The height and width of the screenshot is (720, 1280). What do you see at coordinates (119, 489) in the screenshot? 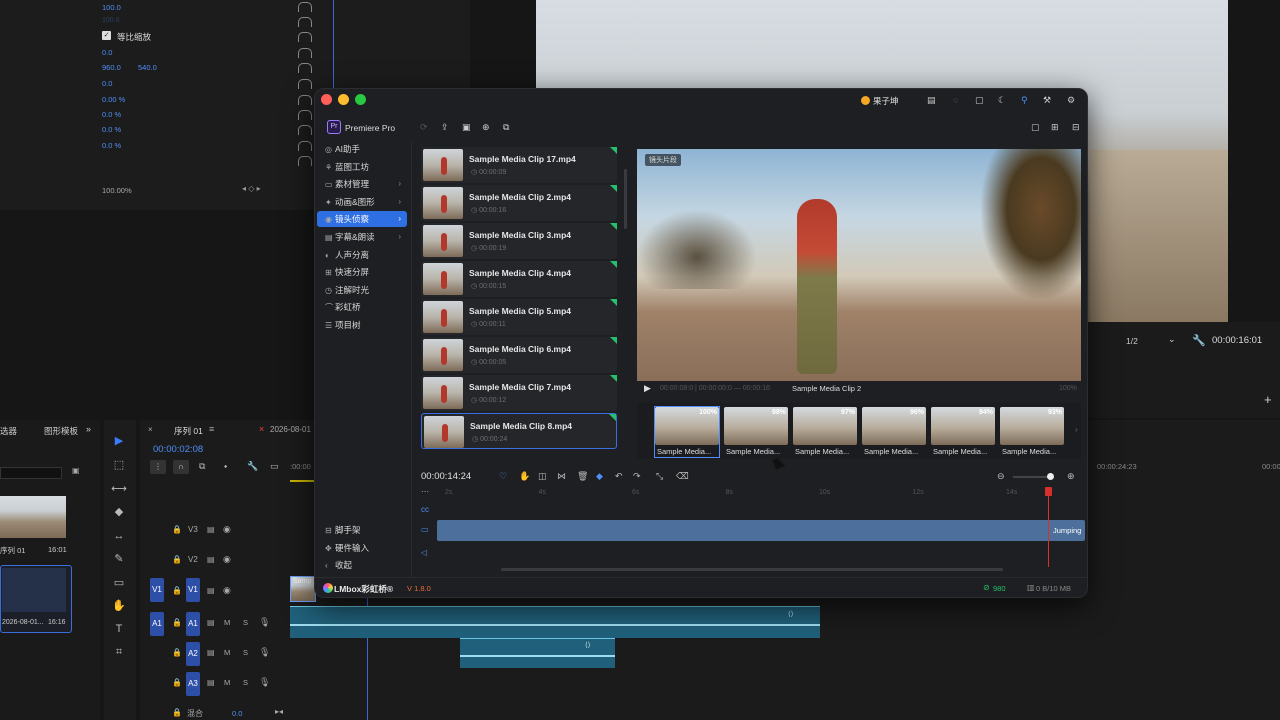
I see `ripple-tool-icon: ⟷` at bounding box center [119, 489].